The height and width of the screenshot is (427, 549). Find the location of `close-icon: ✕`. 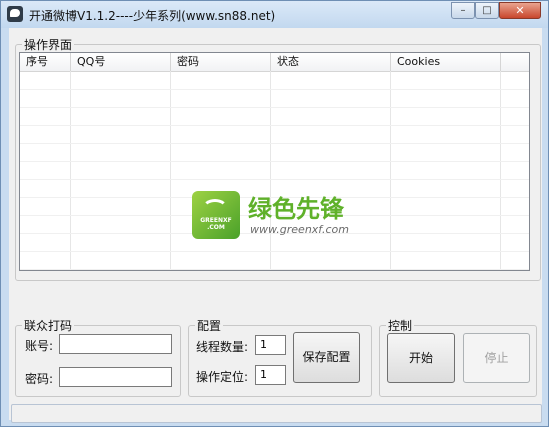

close-icon: ✕ is located at coordinates (520, 10).